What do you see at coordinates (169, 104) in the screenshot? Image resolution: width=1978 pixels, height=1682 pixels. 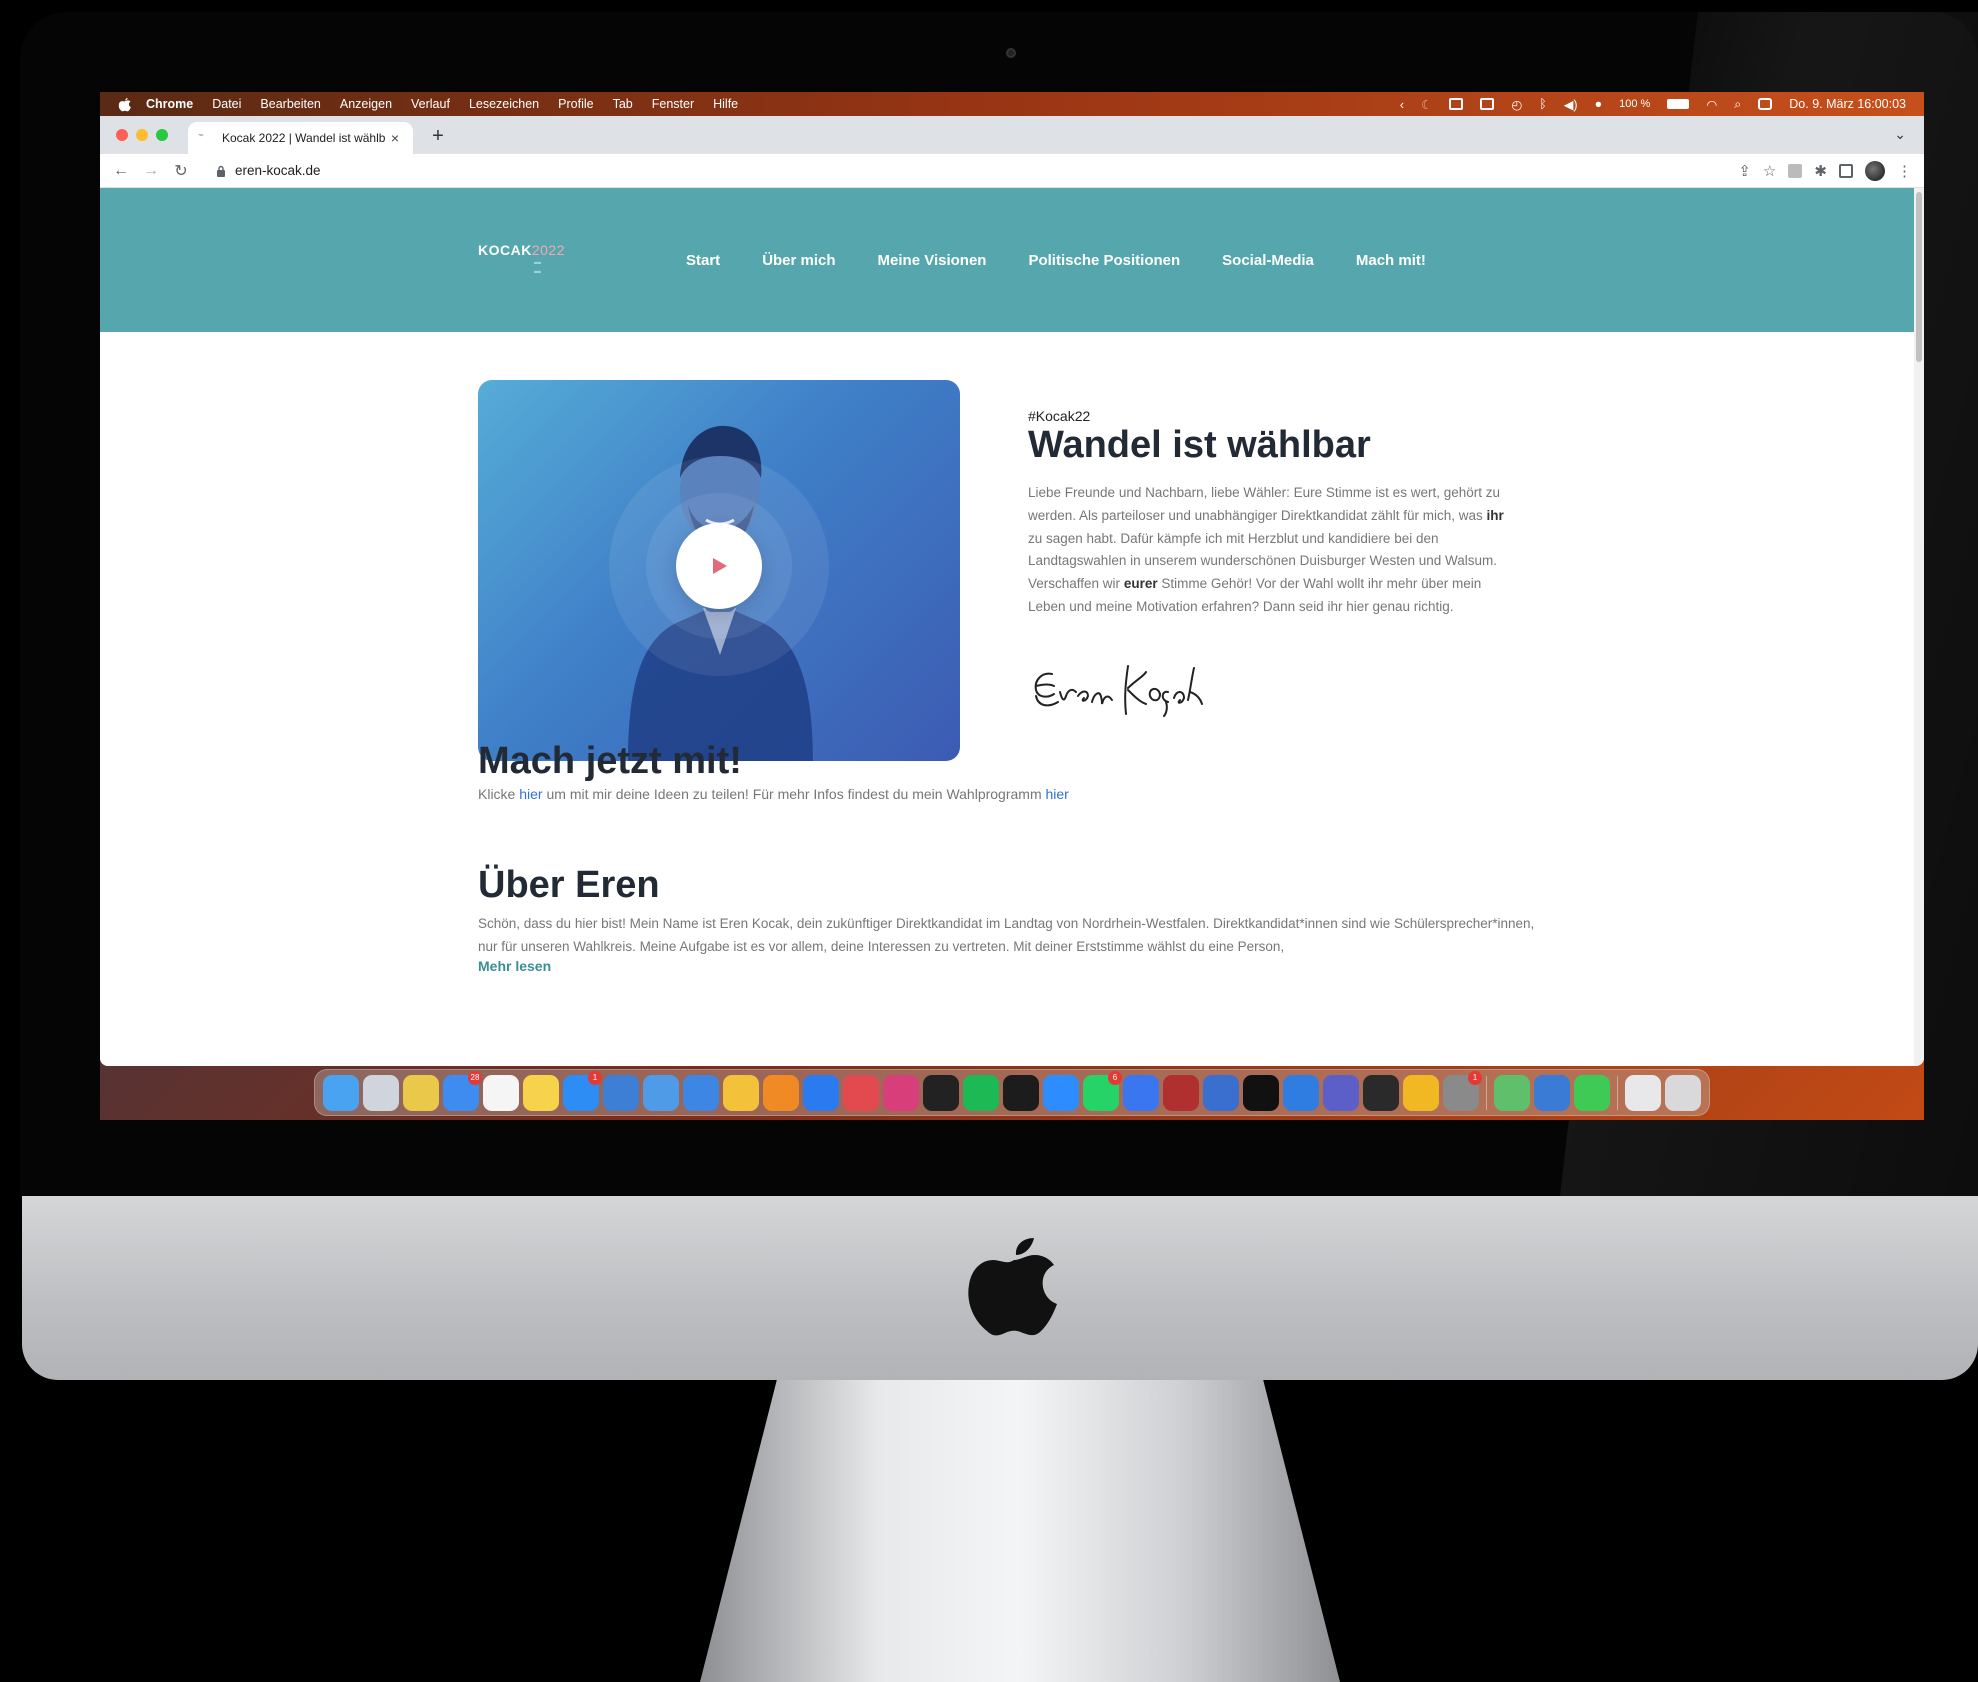 I see `menu-chrome: Chrome` at bounding box center [169, 104].